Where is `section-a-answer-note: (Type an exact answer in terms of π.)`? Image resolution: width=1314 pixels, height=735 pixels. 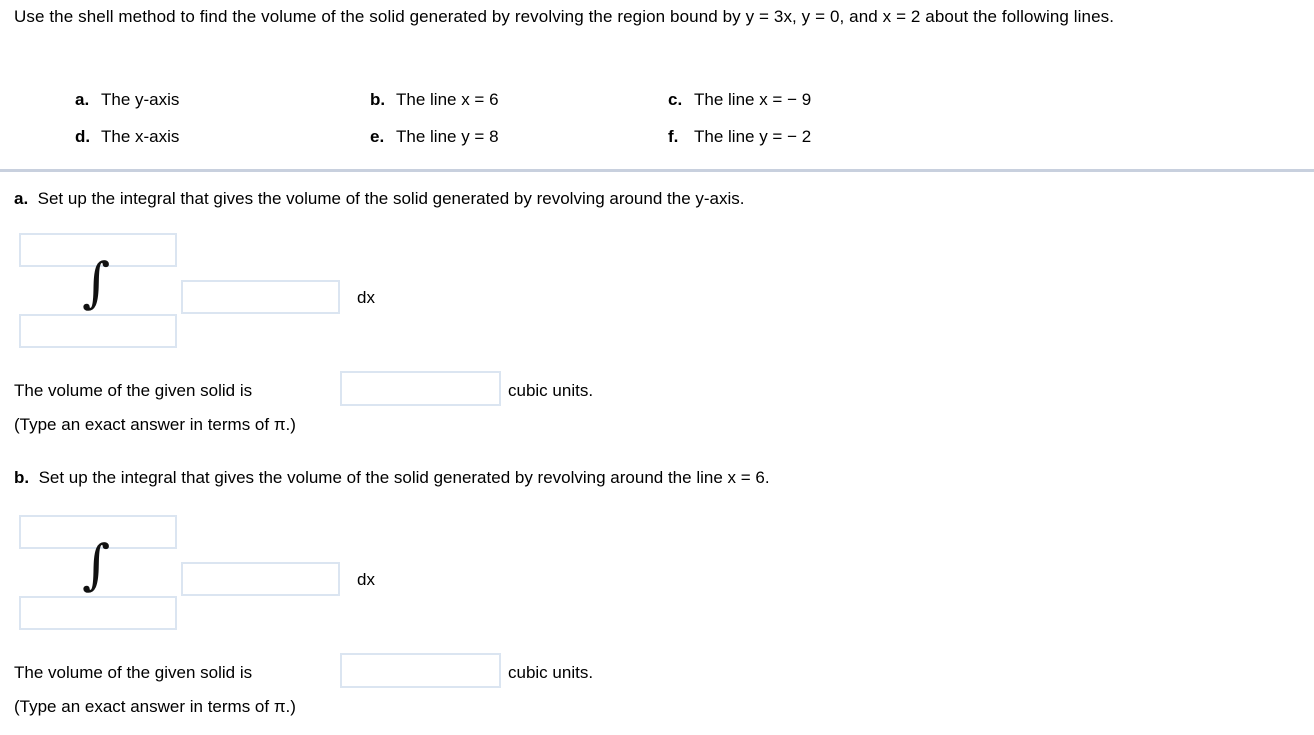 section-a-answer-note: (Type an exact answer in terms of π.) is located at coordinates (155, 424).